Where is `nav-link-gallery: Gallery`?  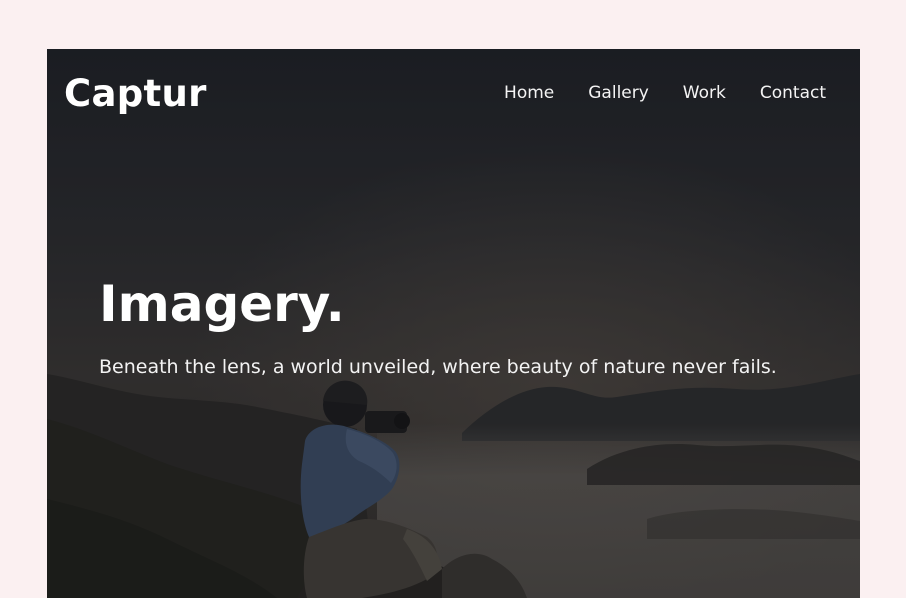 nav-link-gallery: Gallery is located at coordinates (618, 93).